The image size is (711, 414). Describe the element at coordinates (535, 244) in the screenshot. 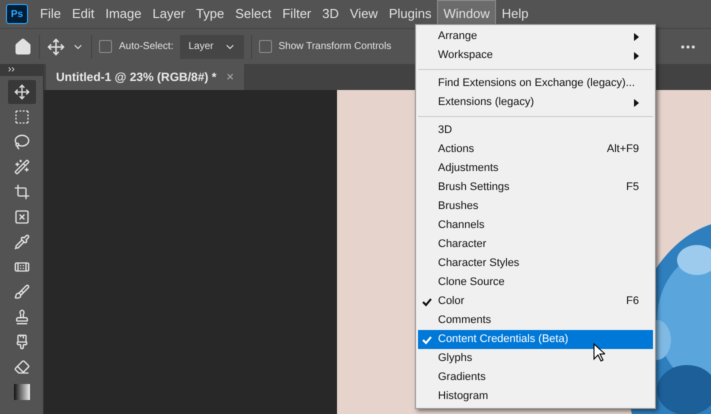

I see `menu-item: Character` at that location.